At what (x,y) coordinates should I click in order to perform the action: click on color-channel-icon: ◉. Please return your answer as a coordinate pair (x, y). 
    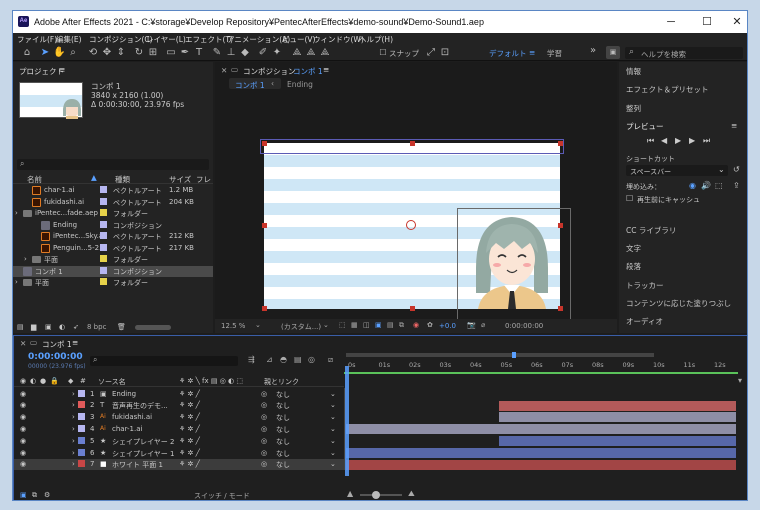
    Looking at the image, I should click on (416, 325).